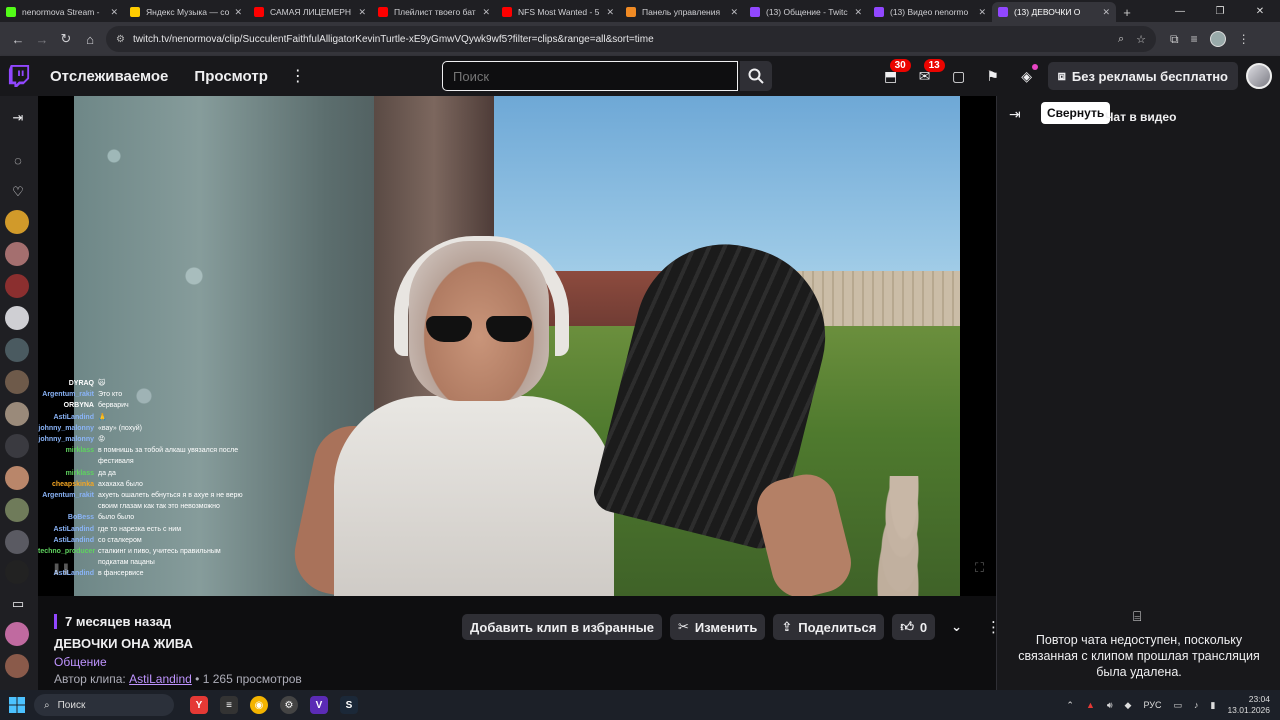 The height and width of the screenshot is (720, 1280). I want to click on pause-icon: ❚❚, so click(61, 568).